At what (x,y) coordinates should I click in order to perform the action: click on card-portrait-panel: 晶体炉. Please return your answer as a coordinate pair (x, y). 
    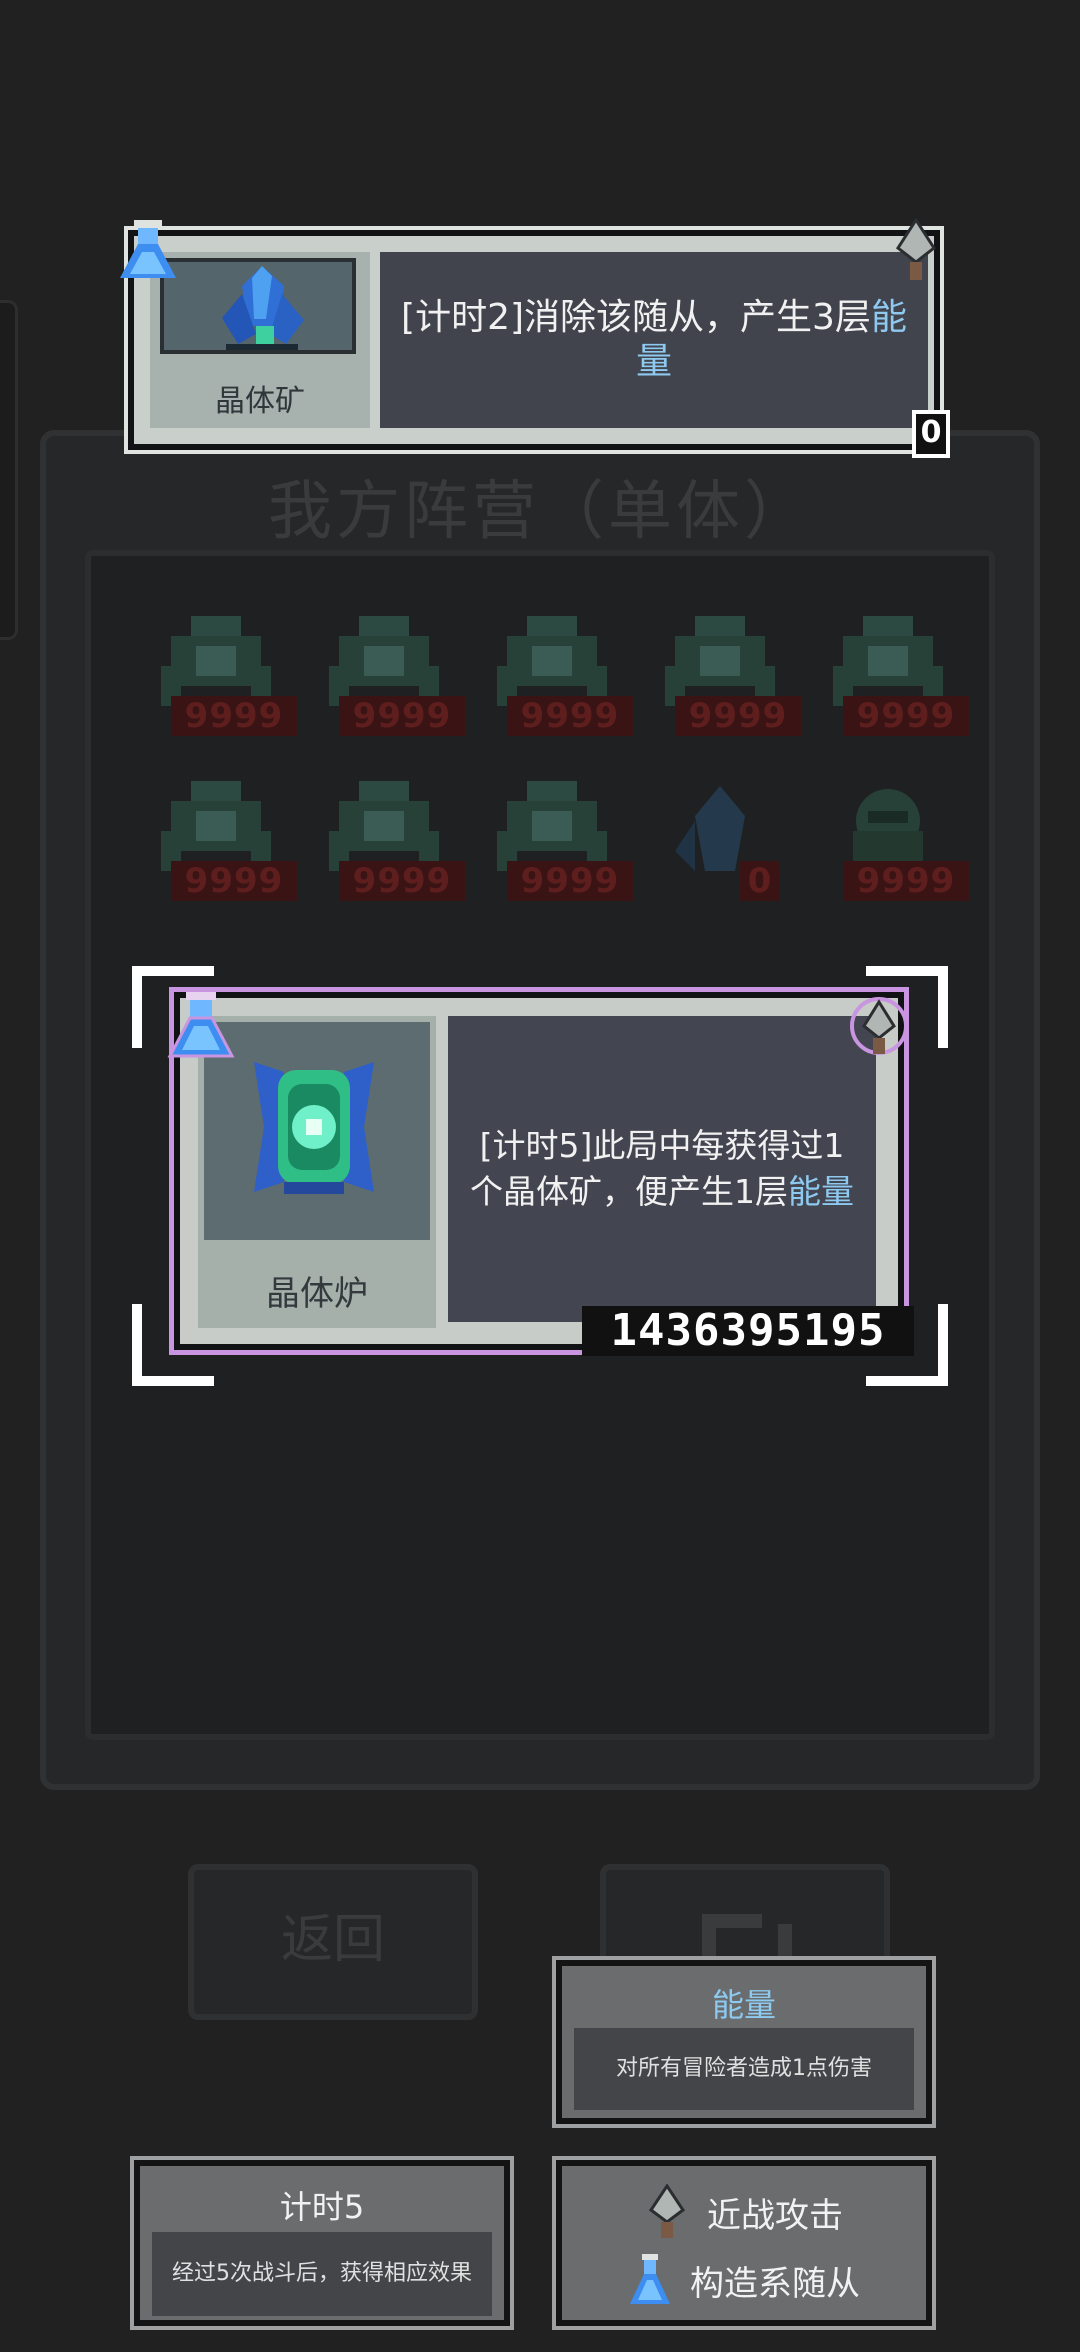
    Looking at the image, I should click on (317, 1172).